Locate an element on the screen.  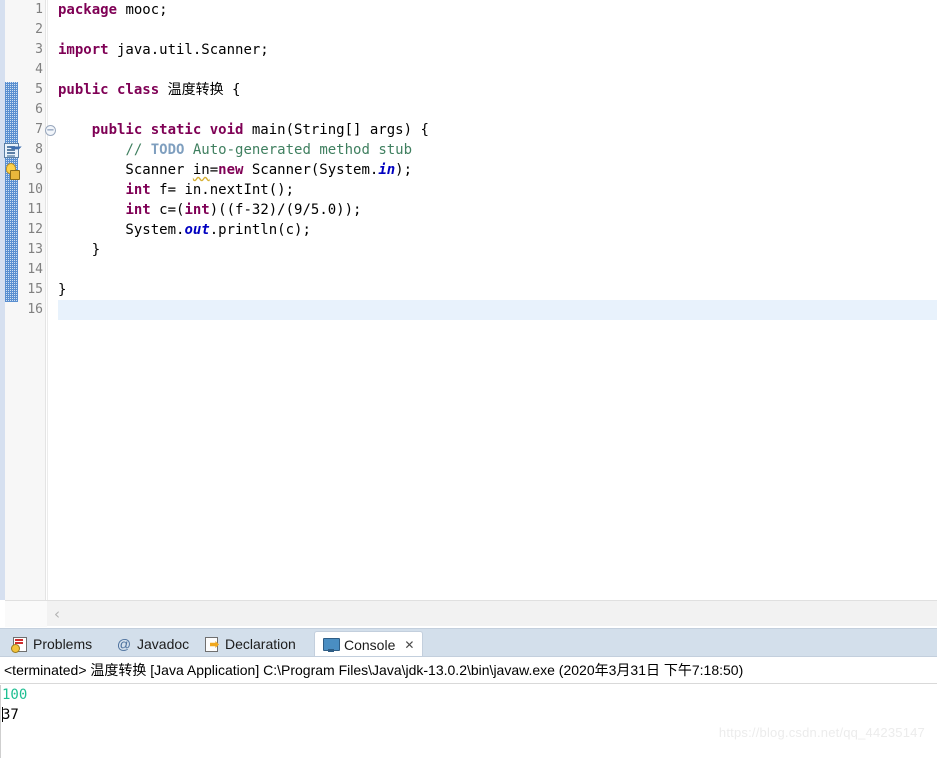
line-number: 1 is located at coordinates (39, 9).